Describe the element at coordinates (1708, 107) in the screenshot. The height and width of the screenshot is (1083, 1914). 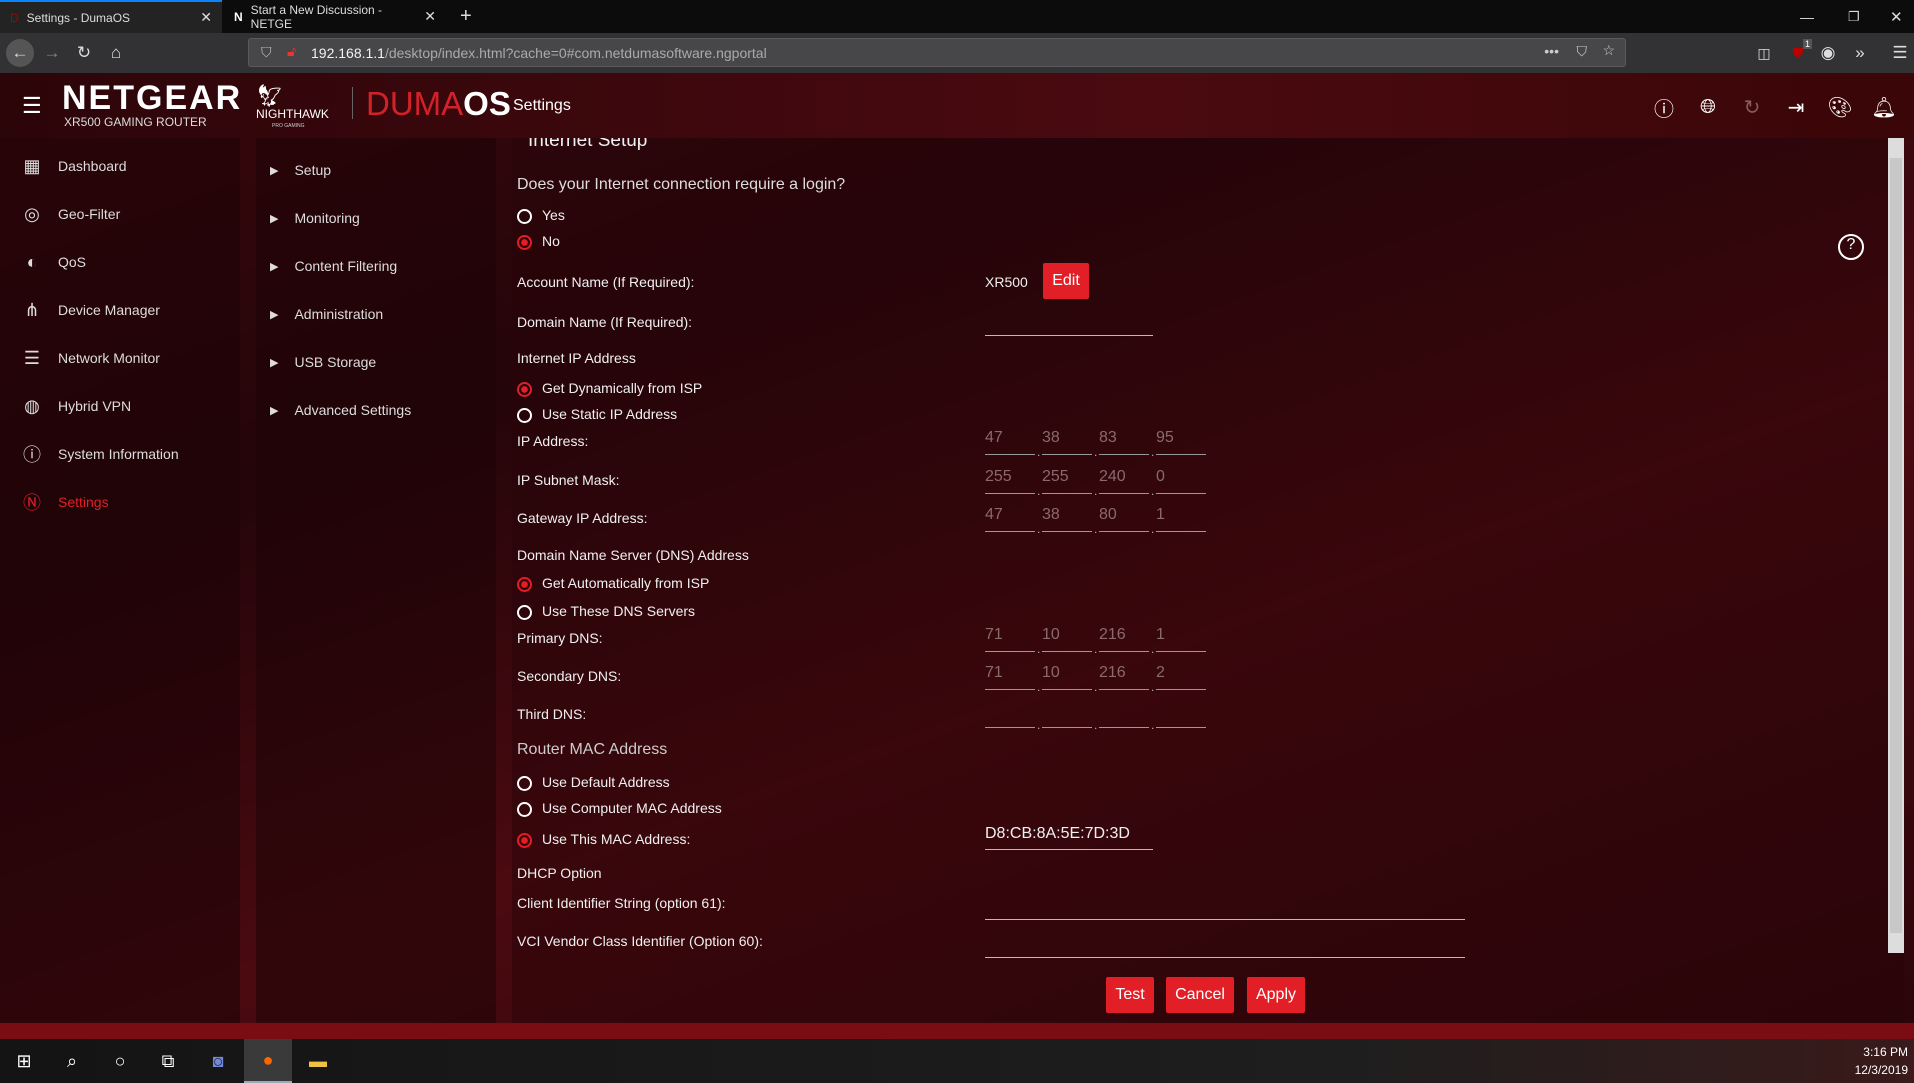
I see `globe-icon: 🌐︎` at that location.